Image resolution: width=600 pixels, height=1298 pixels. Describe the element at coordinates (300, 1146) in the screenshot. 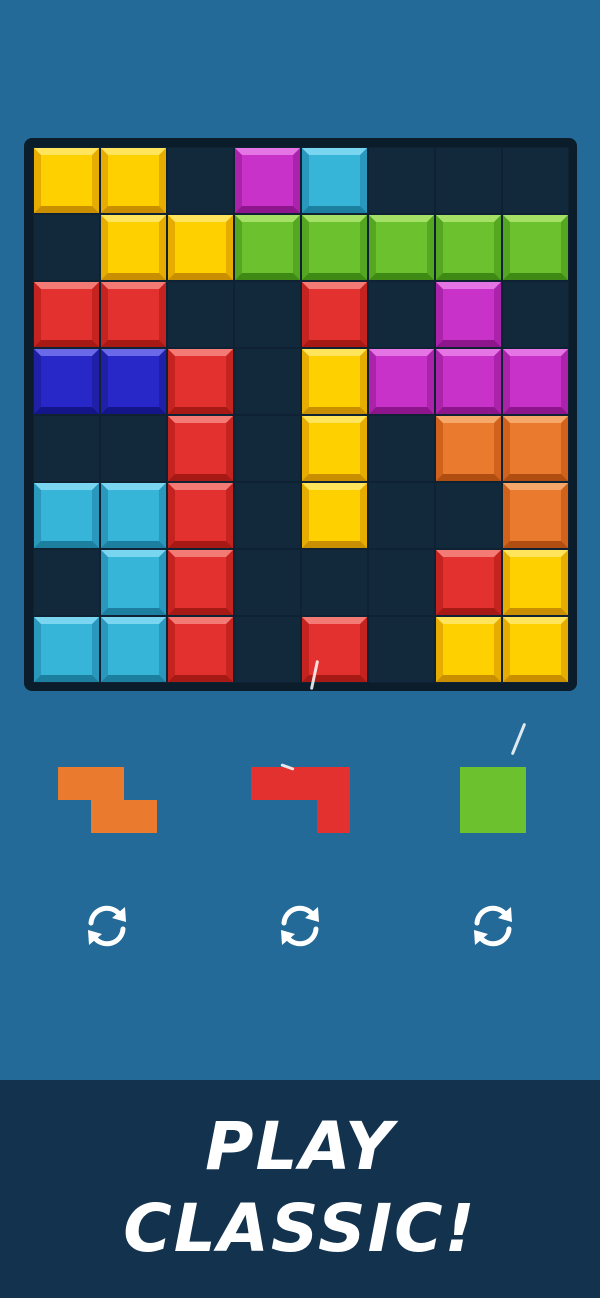

I see `promo-line-1: PLAY` at that location.